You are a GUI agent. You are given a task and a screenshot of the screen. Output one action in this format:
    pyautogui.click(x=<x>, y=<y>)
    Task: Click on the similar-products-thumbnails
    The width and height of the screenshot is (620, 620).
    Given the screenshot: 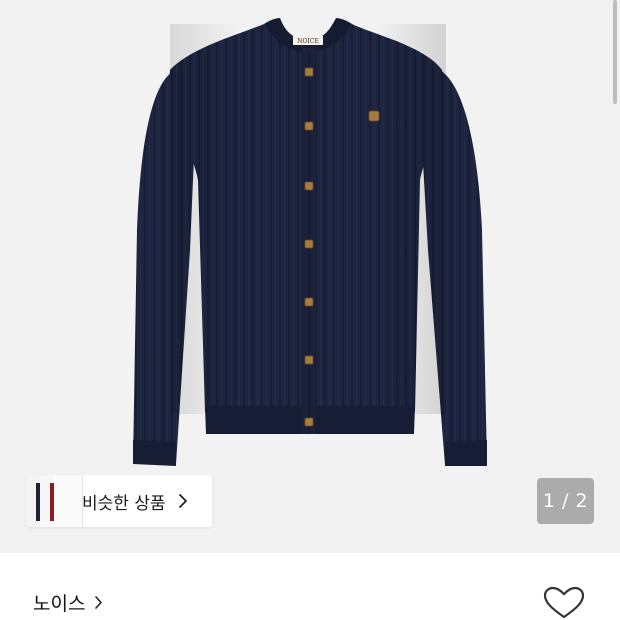 What is the action you would take?
    pyautogui.click(x=54, y=501)
    